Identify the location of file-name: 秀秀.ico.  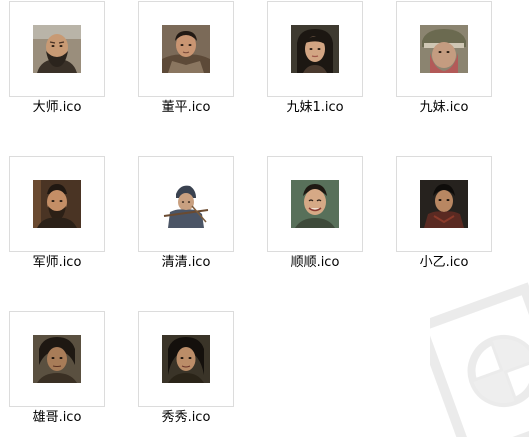
(186, 417).